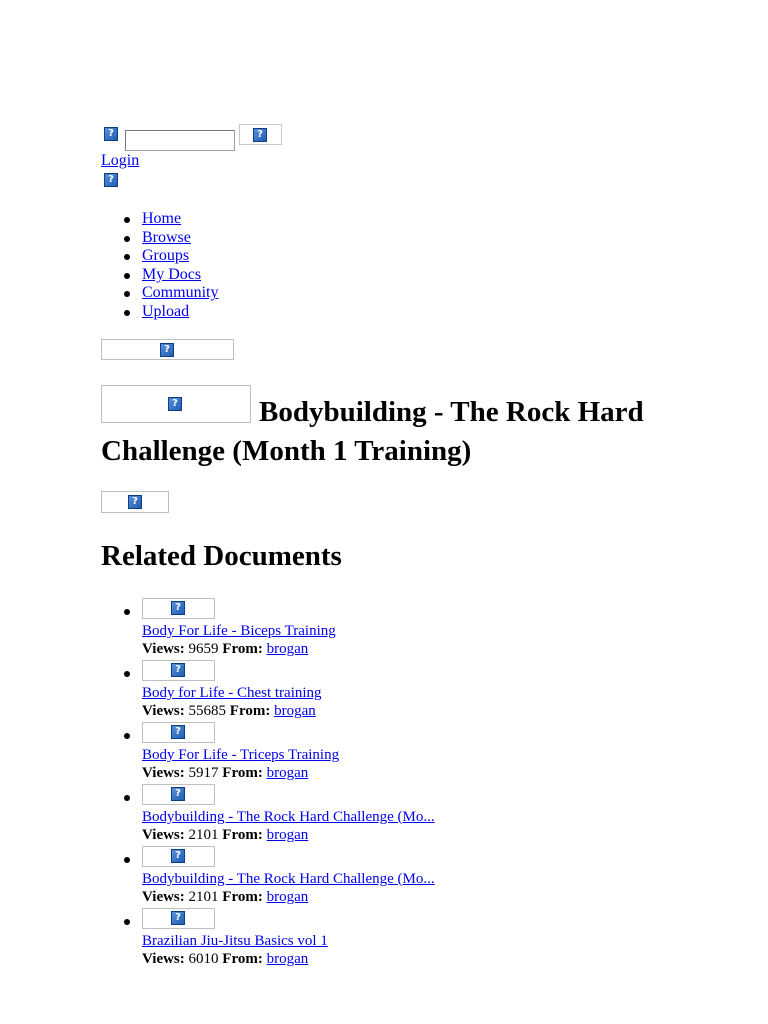 Image resolution: width=768 pixels, height=1024 pixels. I want to click on nav-item-community: Community, so click(159, 293).